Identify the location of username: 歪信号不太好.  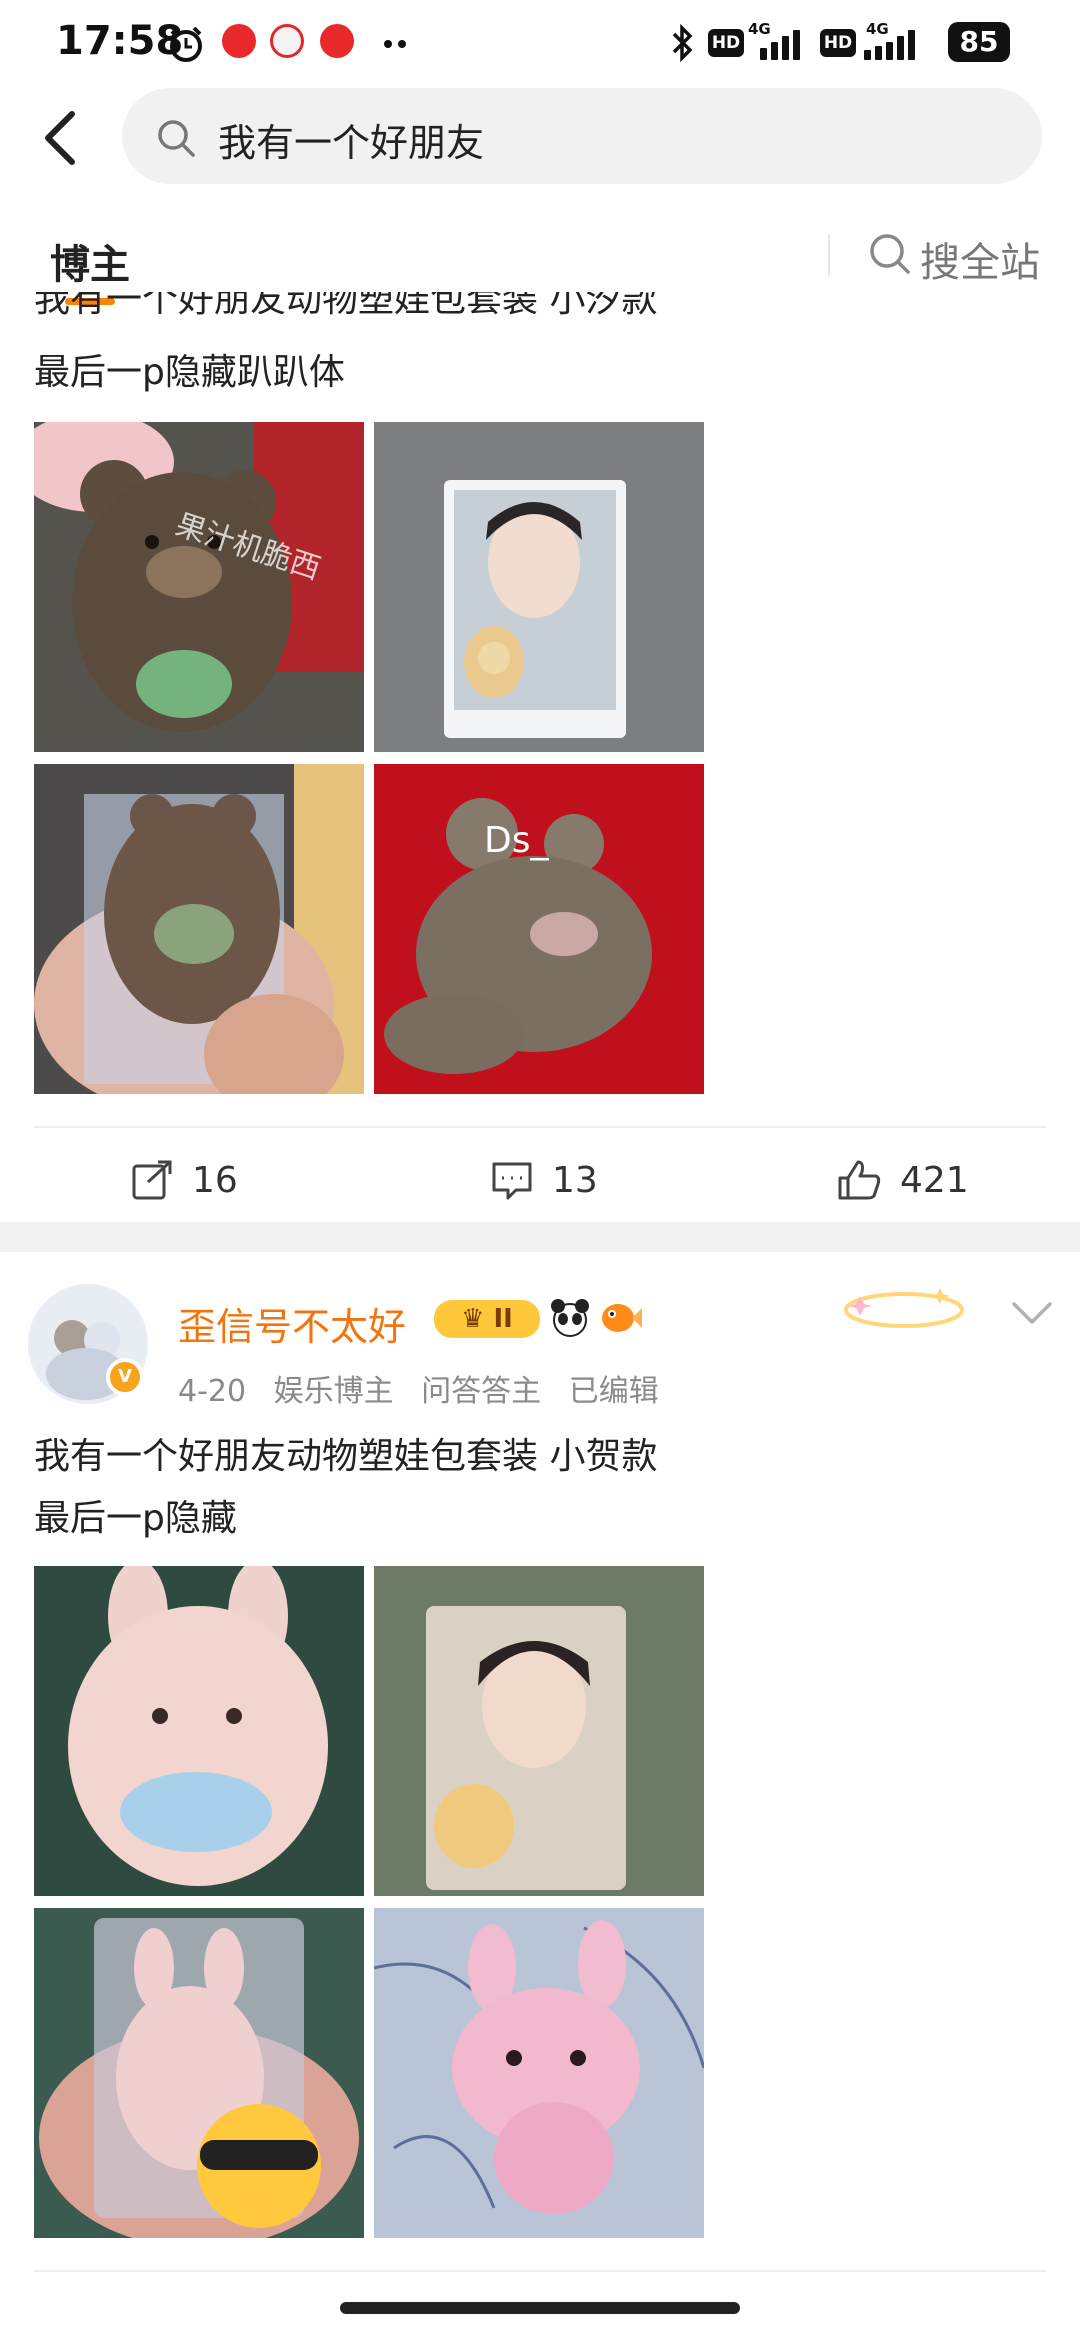
(292, 1323).